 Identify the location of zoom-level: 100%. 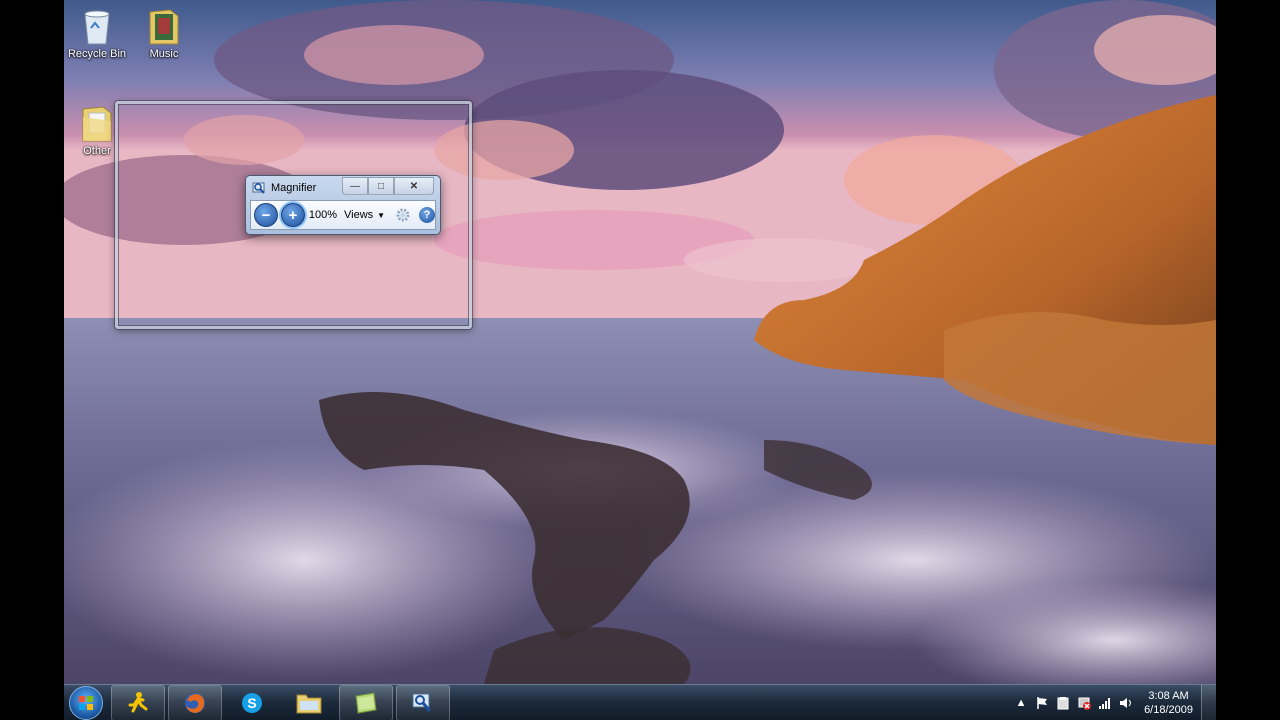
(323, 215).